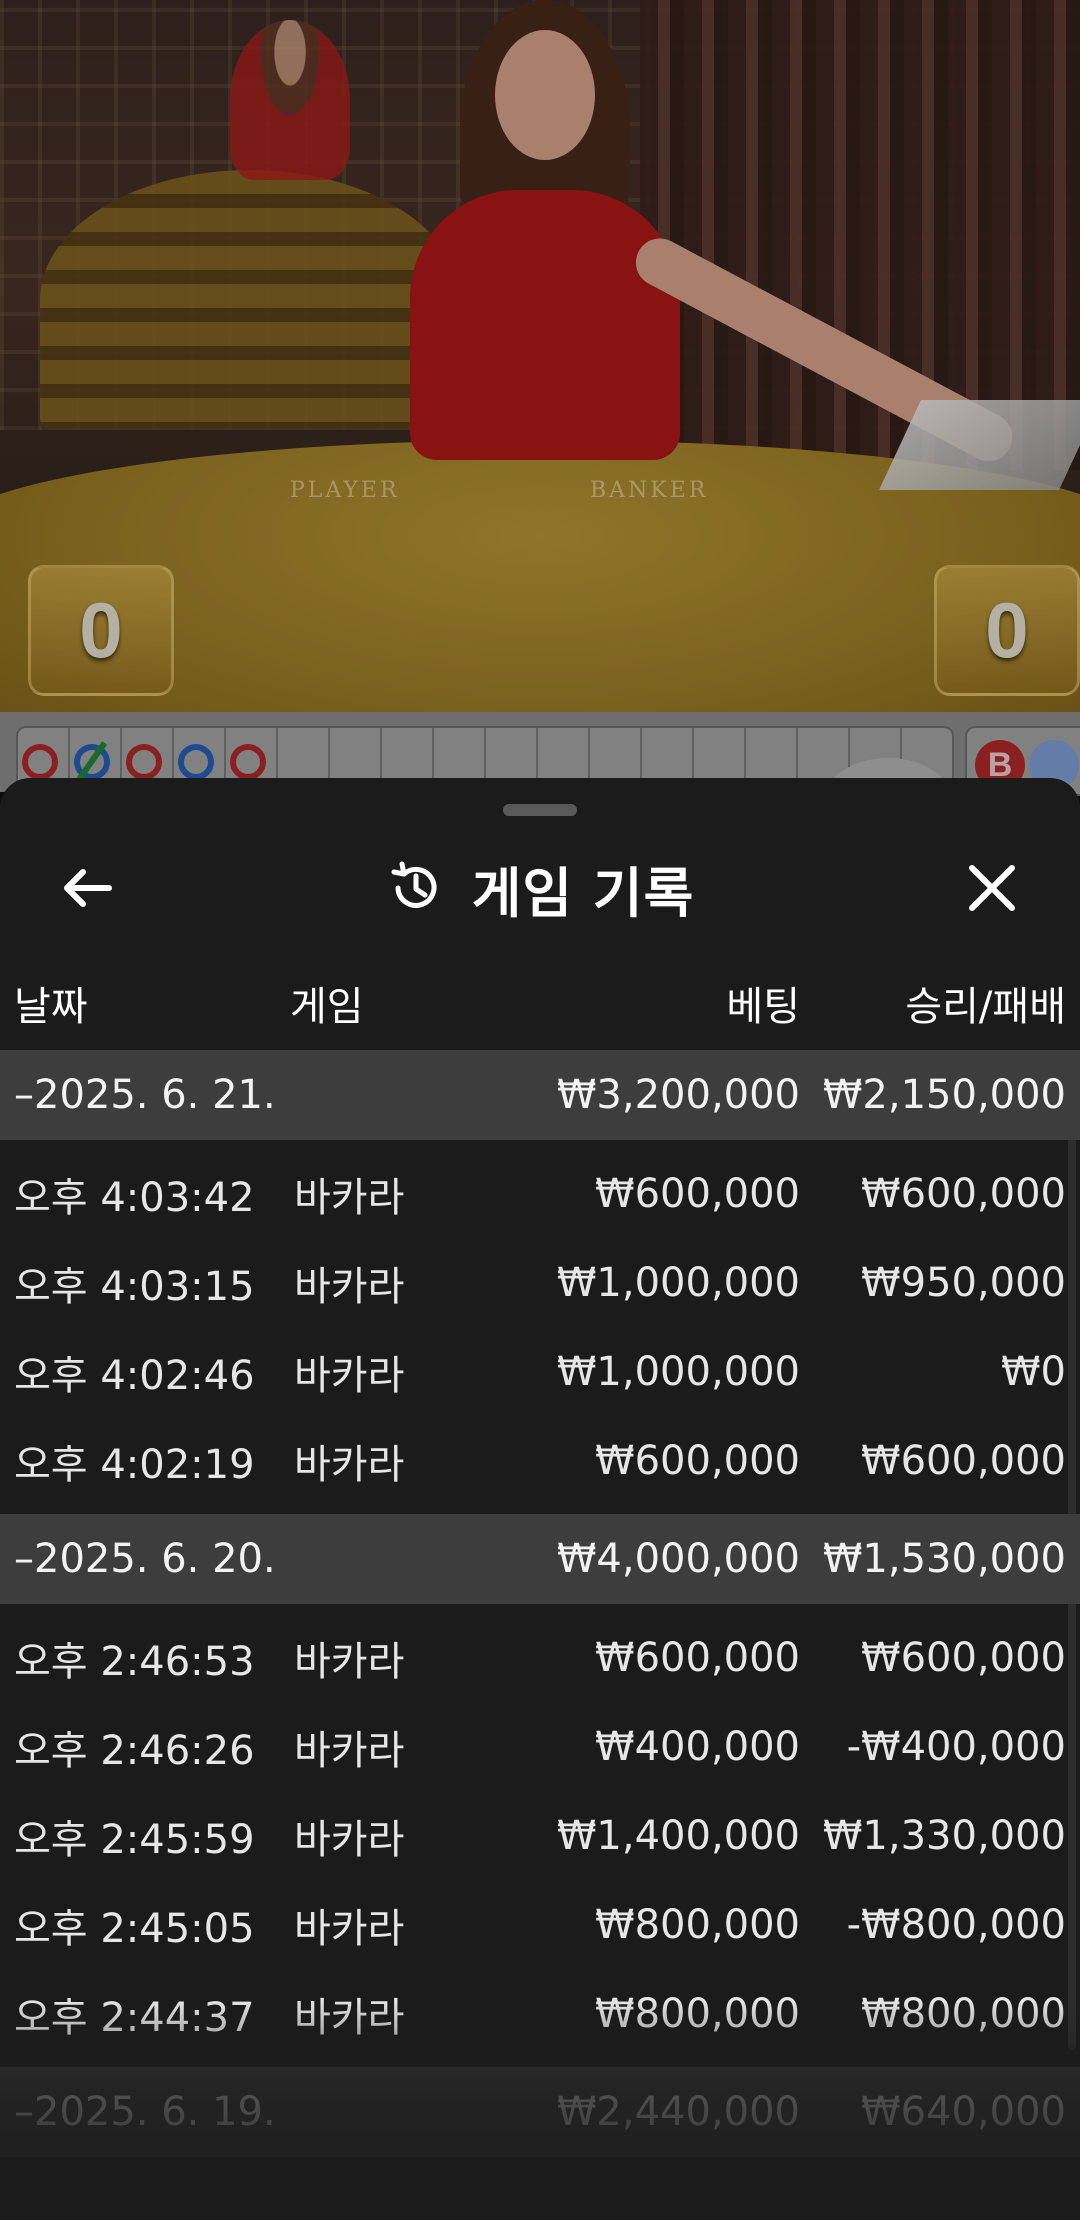 This screenshot has height=2220, width=1080. I want to click on sheet-title: 게임 기록, so click(540, 888).